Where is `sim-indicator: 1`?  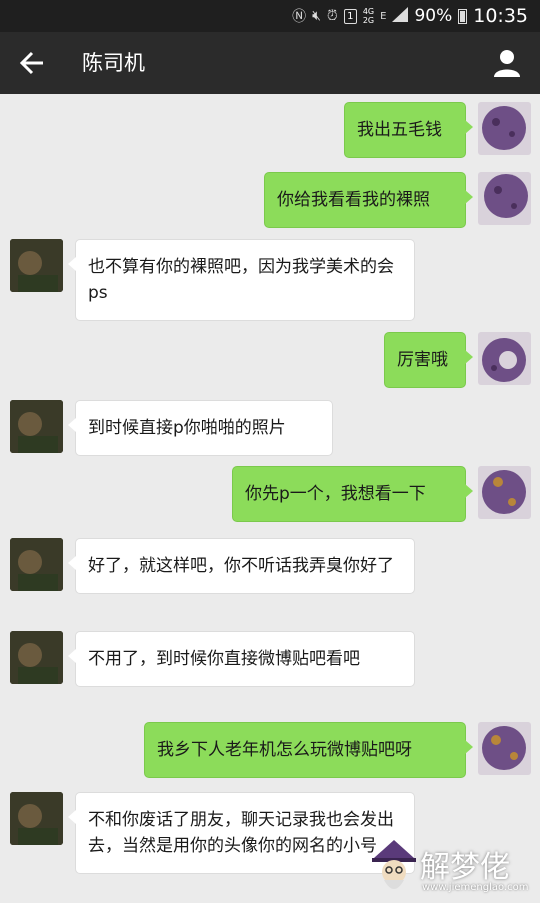 sim-indicator: 1 is located at coordinates (350, 16).